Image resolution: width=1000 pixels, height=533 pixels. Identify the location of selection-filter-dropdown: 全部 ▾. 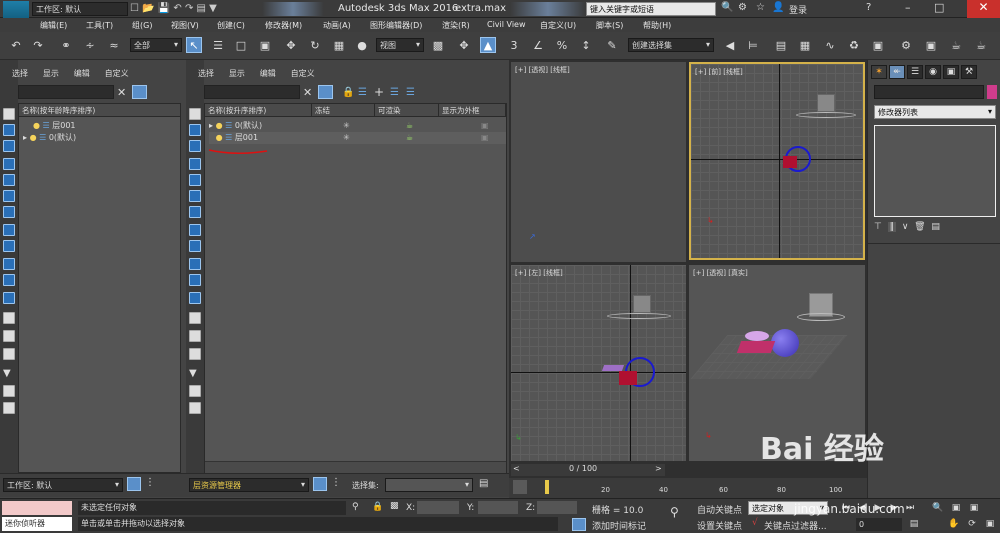
(156, 45).